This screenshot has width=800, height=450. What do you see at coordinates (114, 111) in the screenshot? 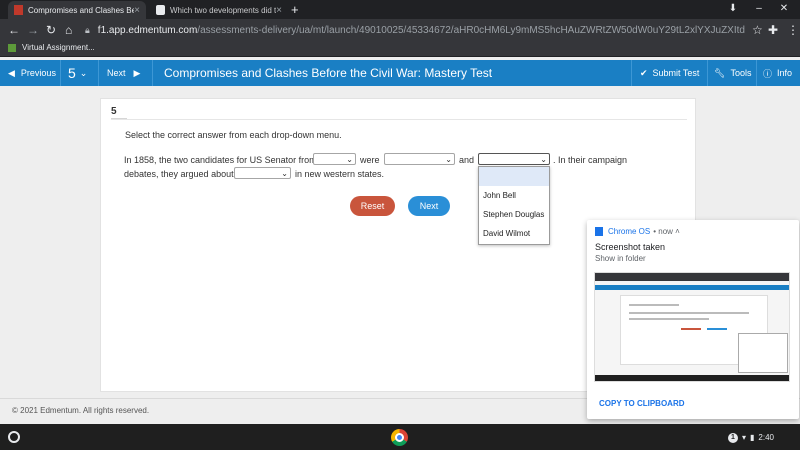
I see `question-number: 5` at bounding box center [114, 111].